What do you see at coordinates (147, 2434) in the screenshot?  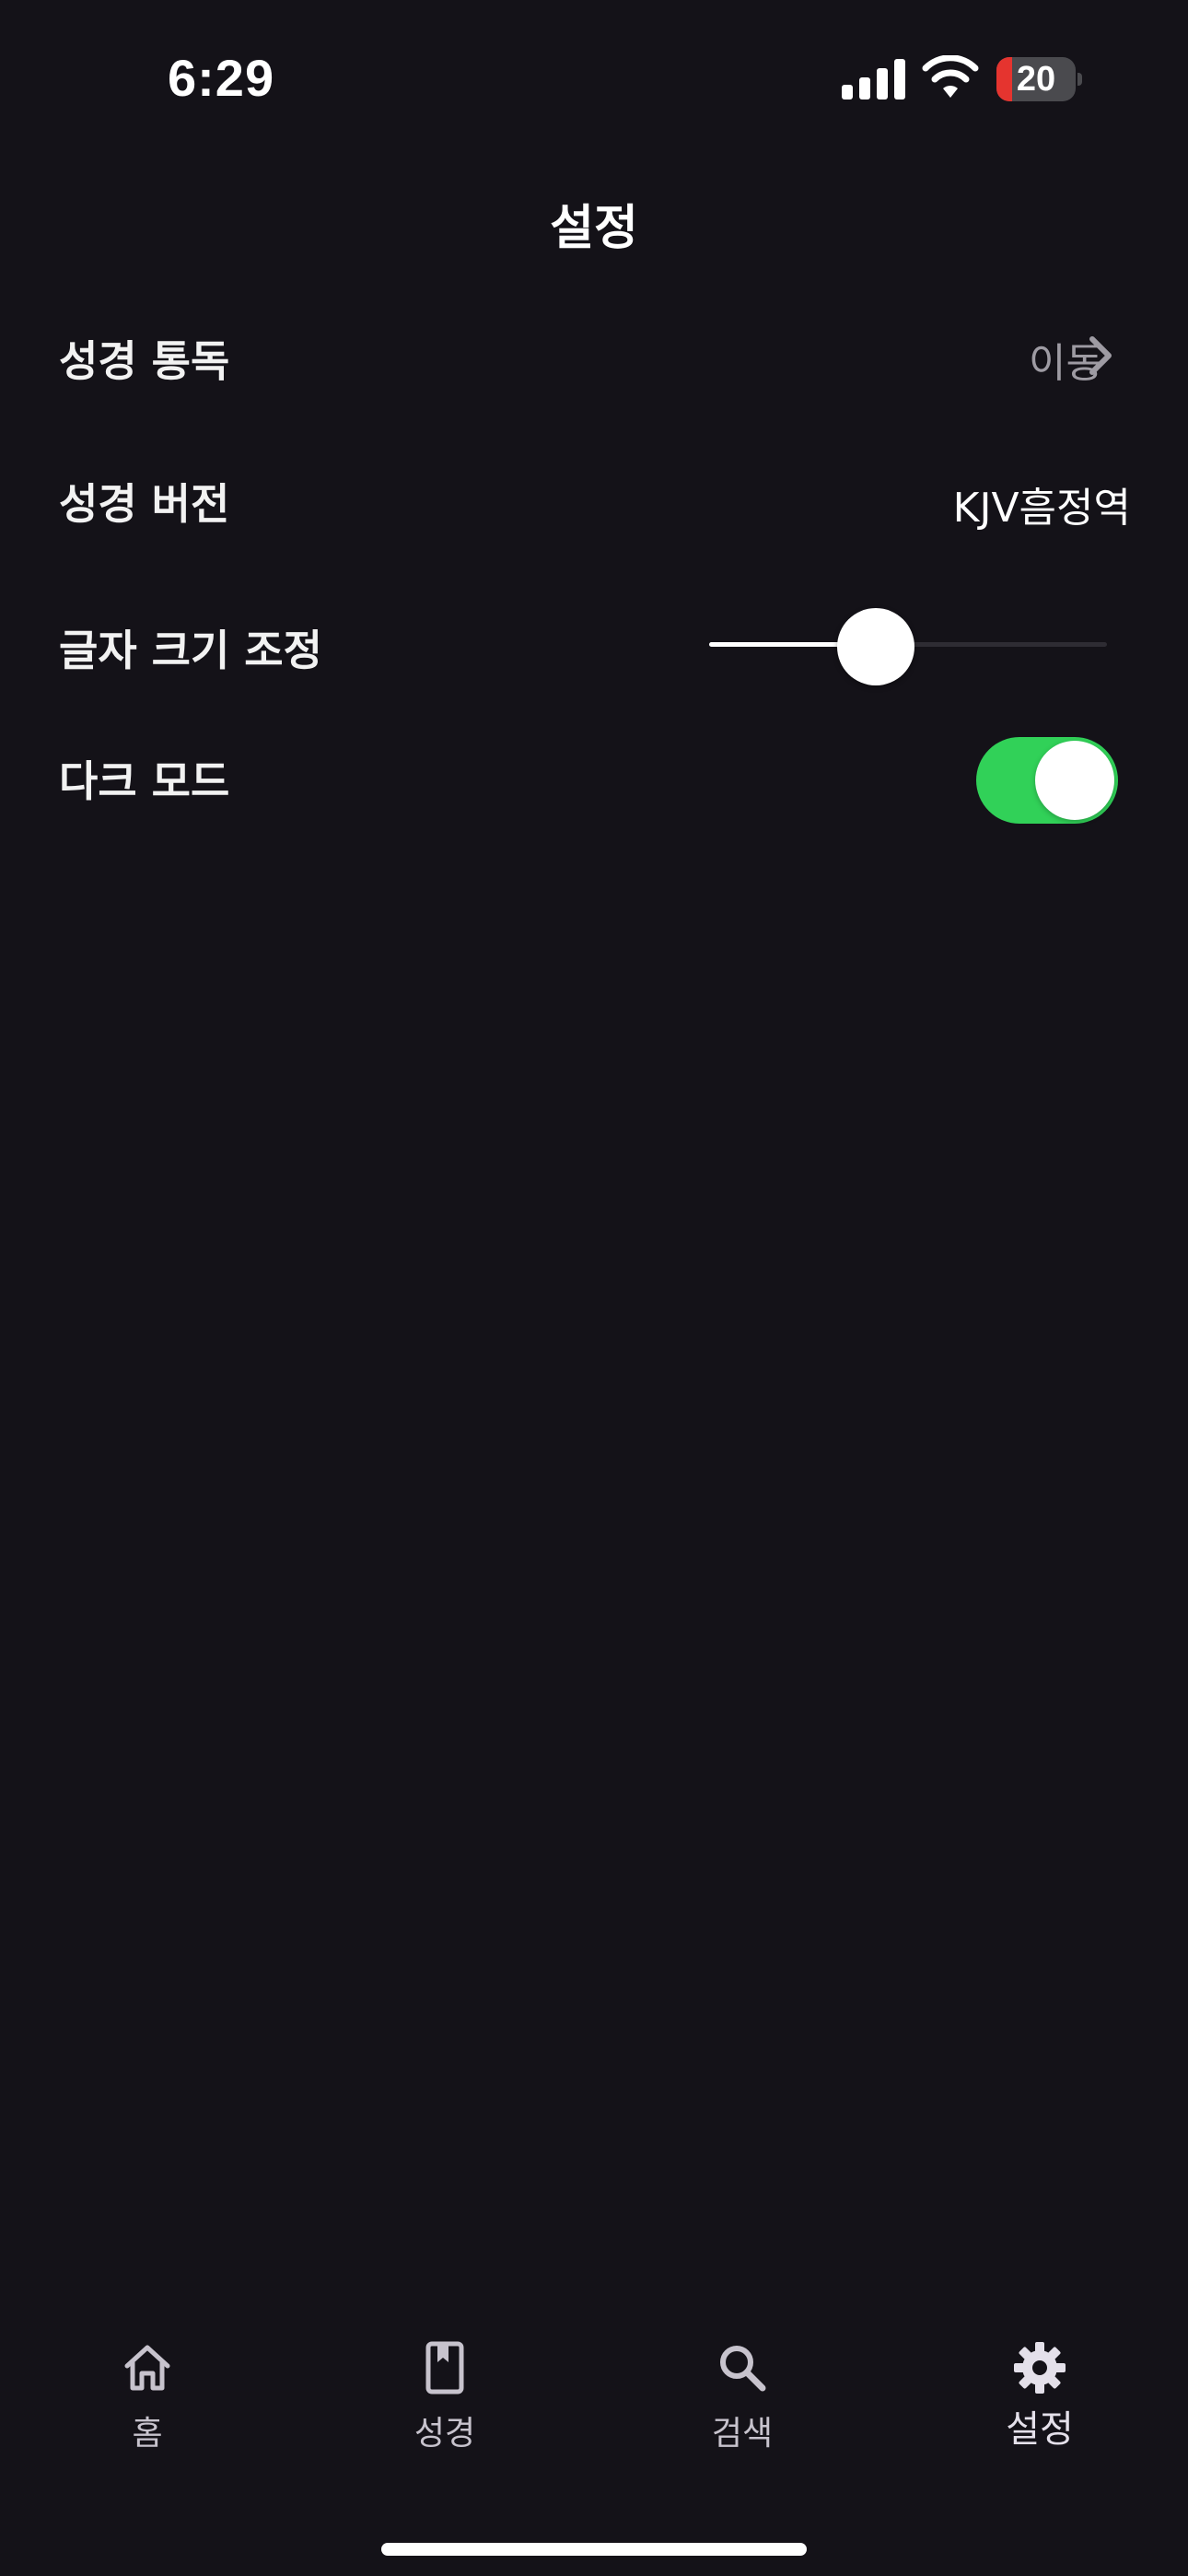 I see `tab-label: 홈` at bounding box center [147, 2434].